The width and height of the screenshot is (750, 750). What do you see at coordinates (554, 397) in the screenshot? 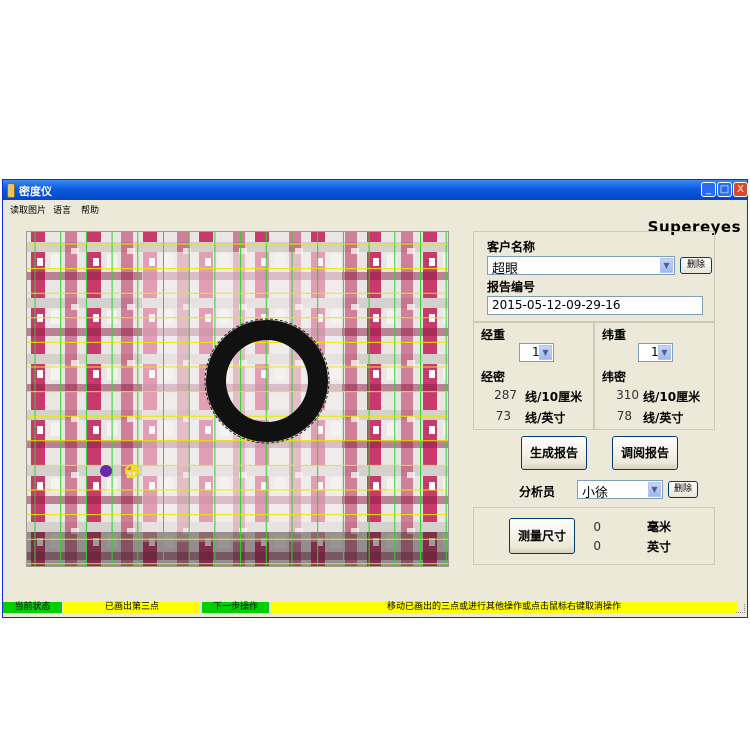
I see `warp-unit-10cm: 线/10厘米` at bounding box center [554, 397].